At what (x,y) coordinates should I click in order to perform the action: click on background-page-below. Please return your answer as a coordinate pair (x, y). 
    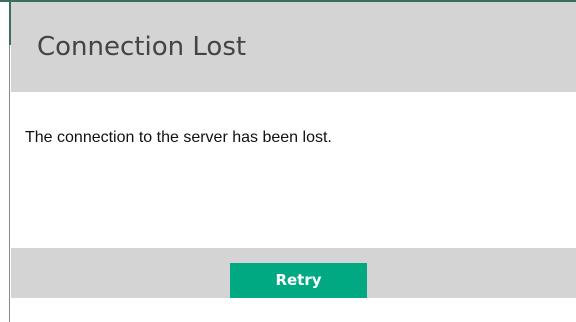
    Looking at the image, I should click on (293, 310).